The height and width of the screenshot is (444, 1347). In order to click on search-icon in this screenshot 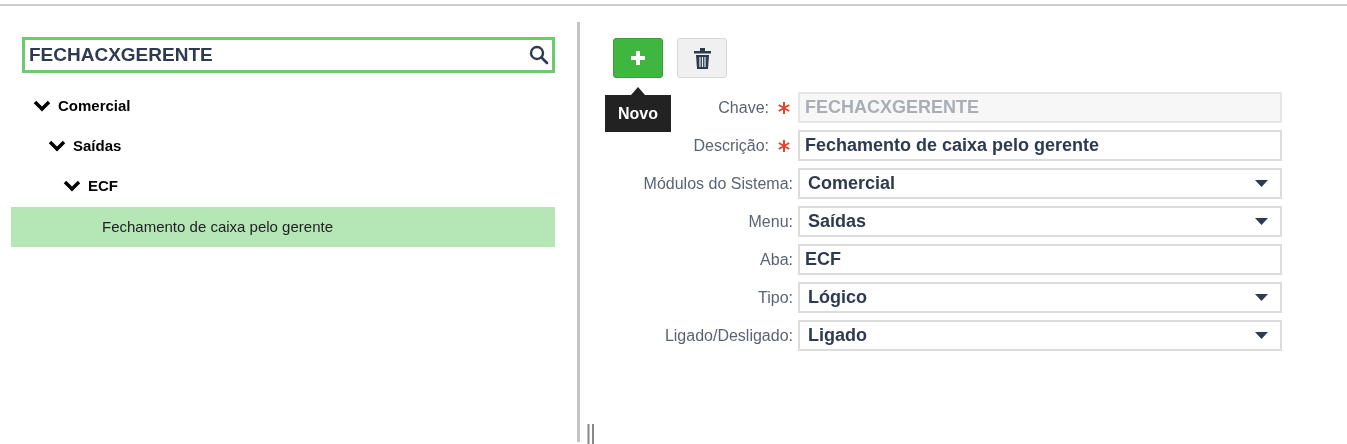, I will do `click(539, 55)`.